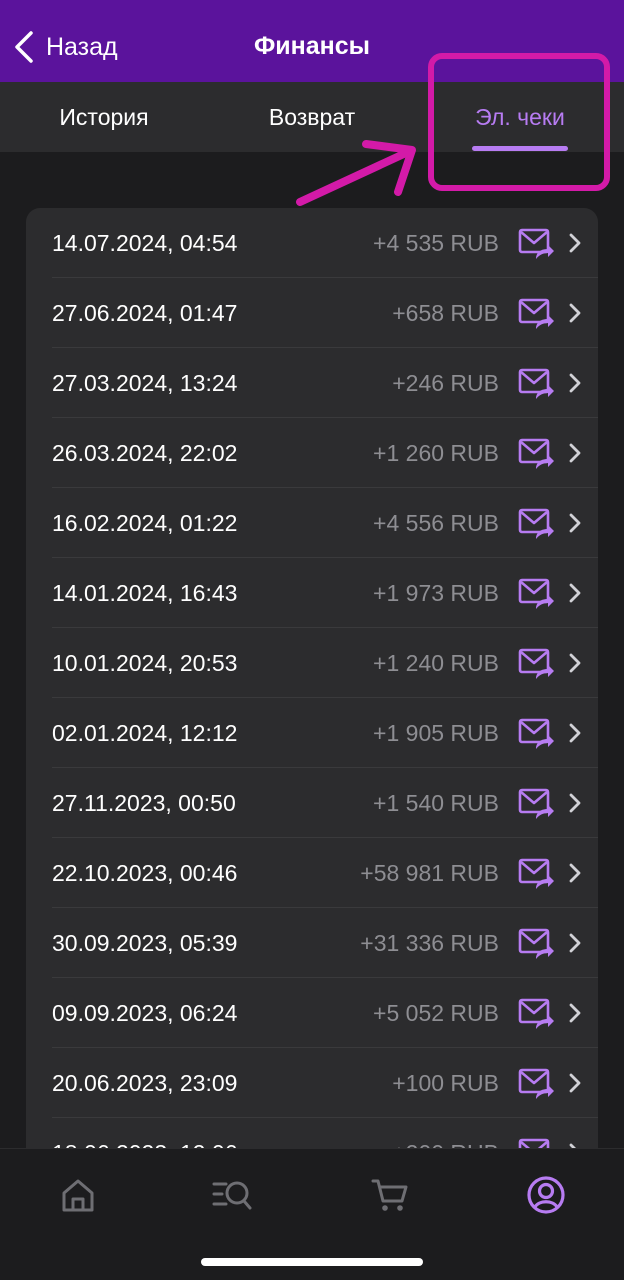 This screenshot has height=1280, width=624. I want to click on receipt-date: 20.06.2023, 23:09, so click(145, 1083).